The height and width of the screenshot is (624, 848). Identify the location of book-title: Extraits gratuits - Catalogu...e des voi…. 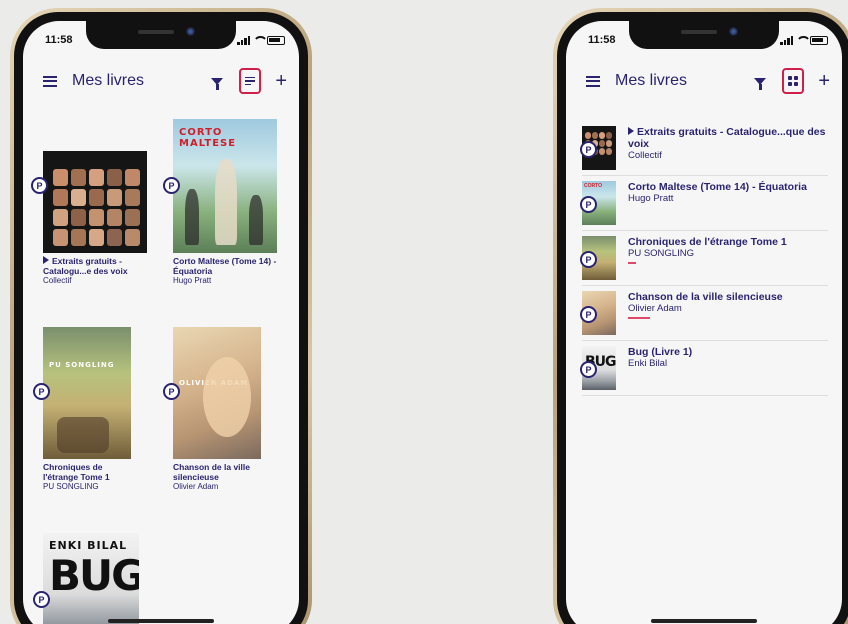
(85, 266).